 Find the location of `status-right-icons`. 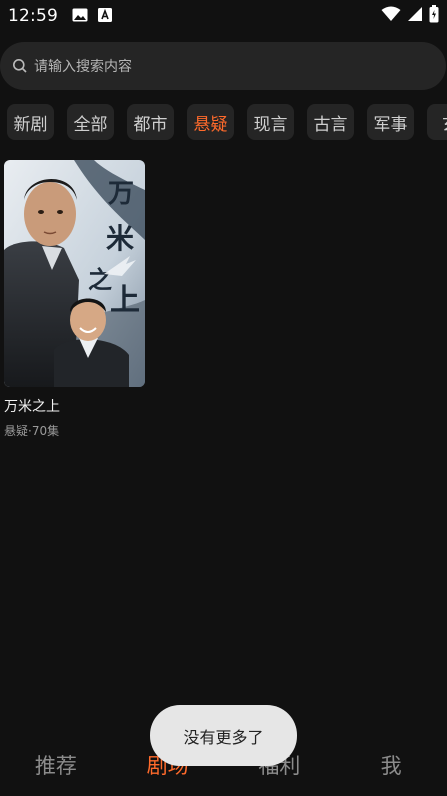

status-right-icons is located at coordinates (410, 16).